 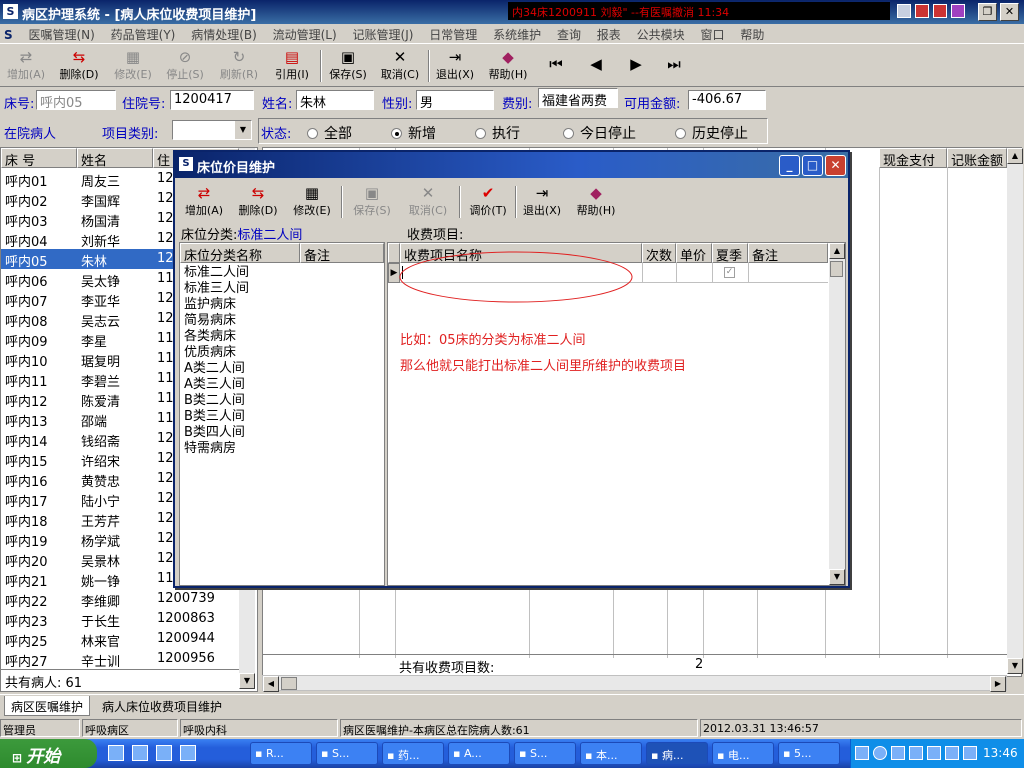 What do you see at coordinates (116, 753) in the screenshot?
I see `ie-icon` at bounding box center [116, 753].